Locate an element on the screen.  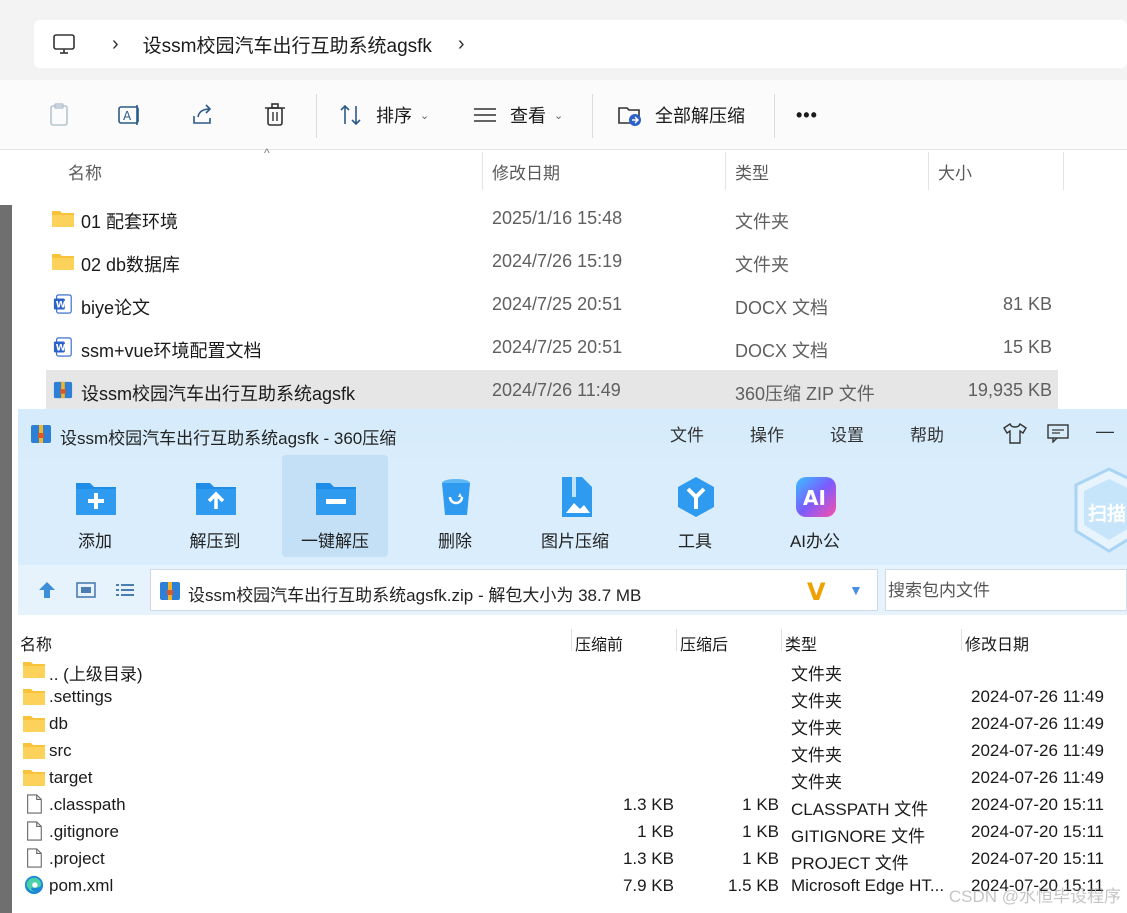
skin-shirt-icon is located at coordinates (1015, 433).